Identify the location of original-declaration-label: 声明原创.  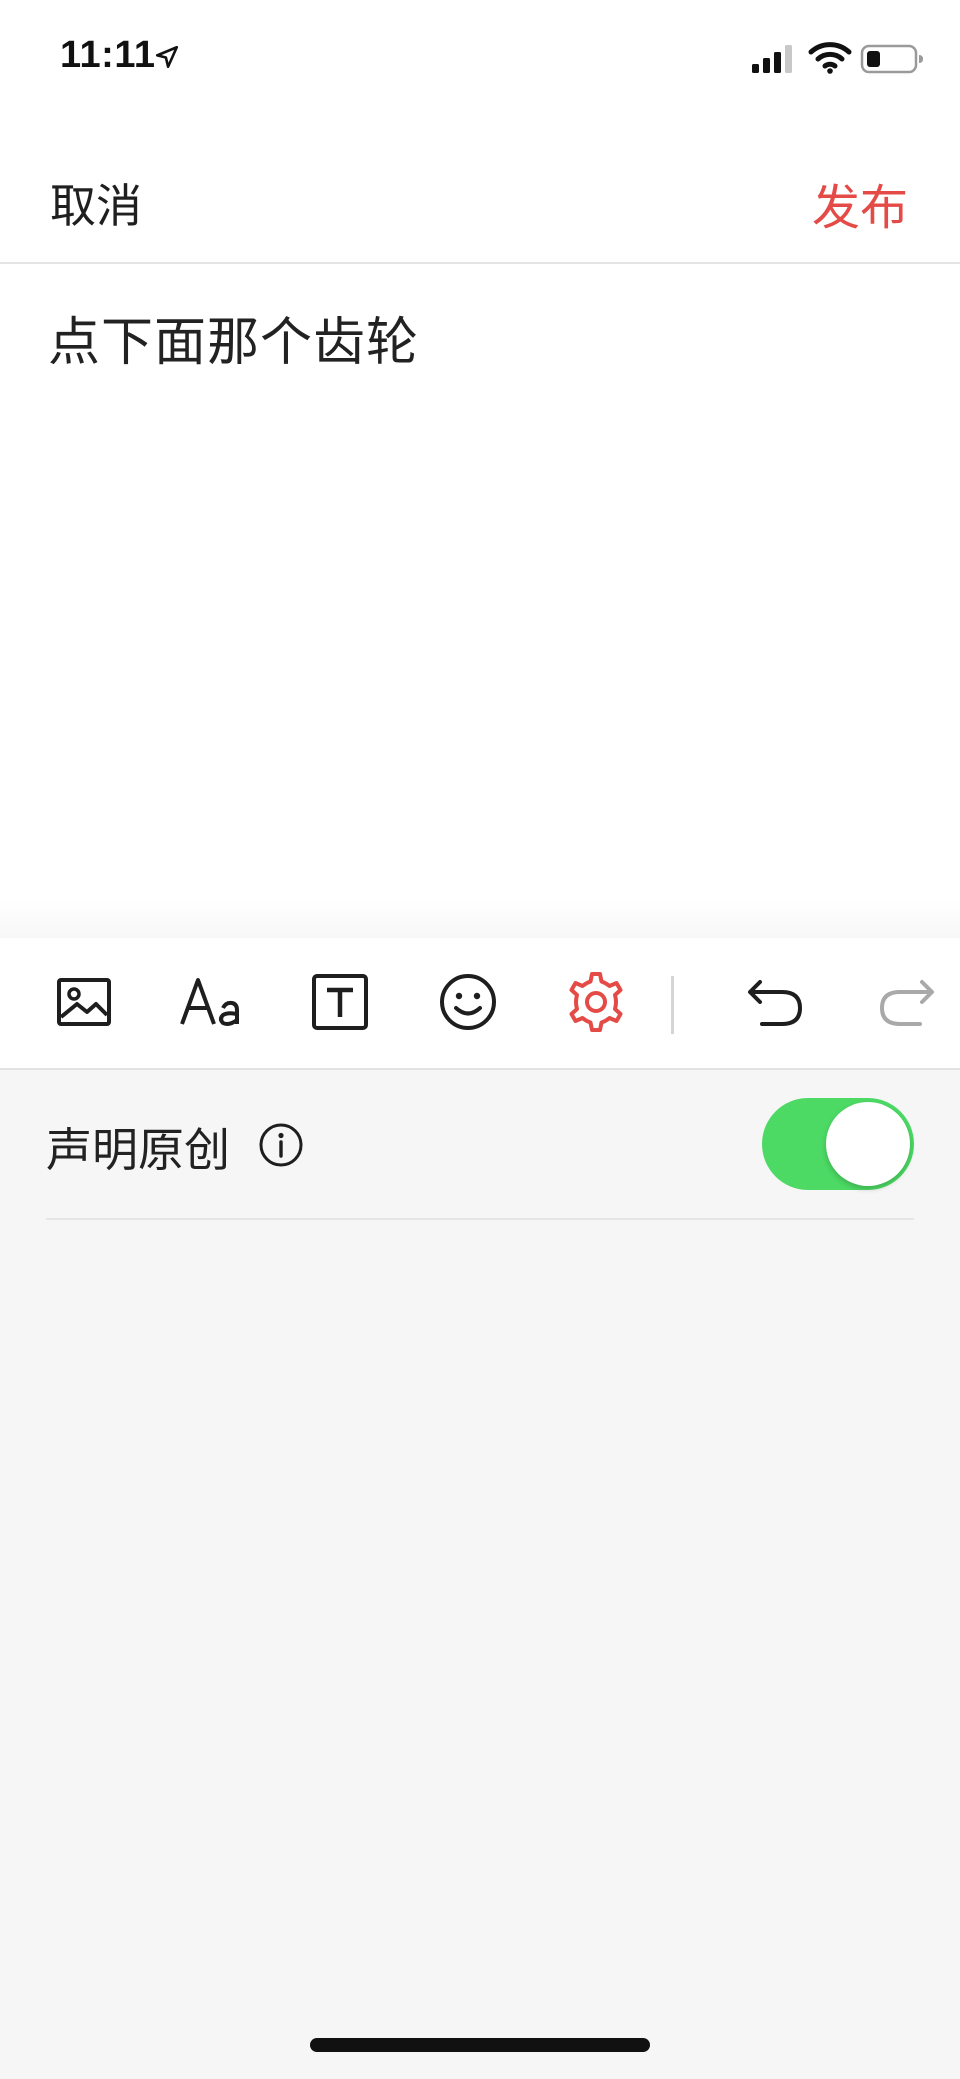
(138, 1150).